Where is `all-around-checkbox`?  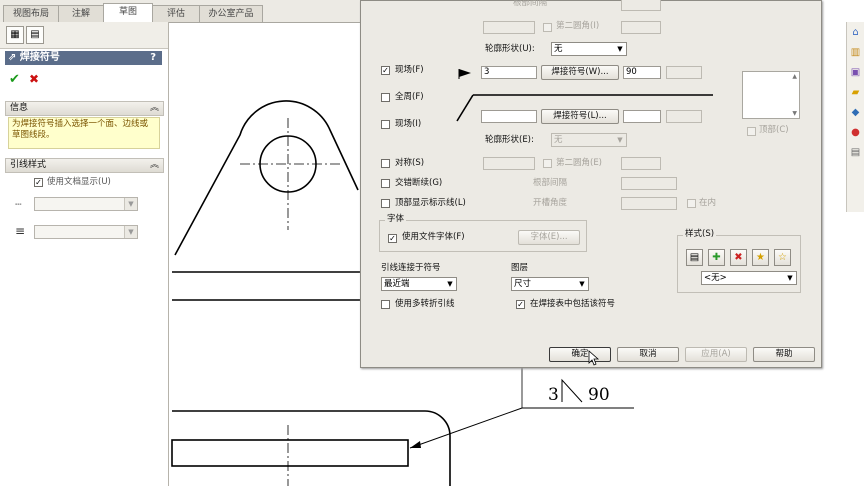 all-around-checkbox is located at coordinates (385, 97).